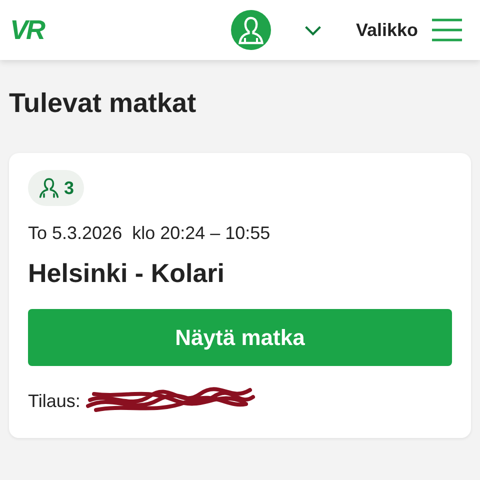 This screenshot has width=480, height=480. I want to click on user-avatar-icon, so click(250, 30).